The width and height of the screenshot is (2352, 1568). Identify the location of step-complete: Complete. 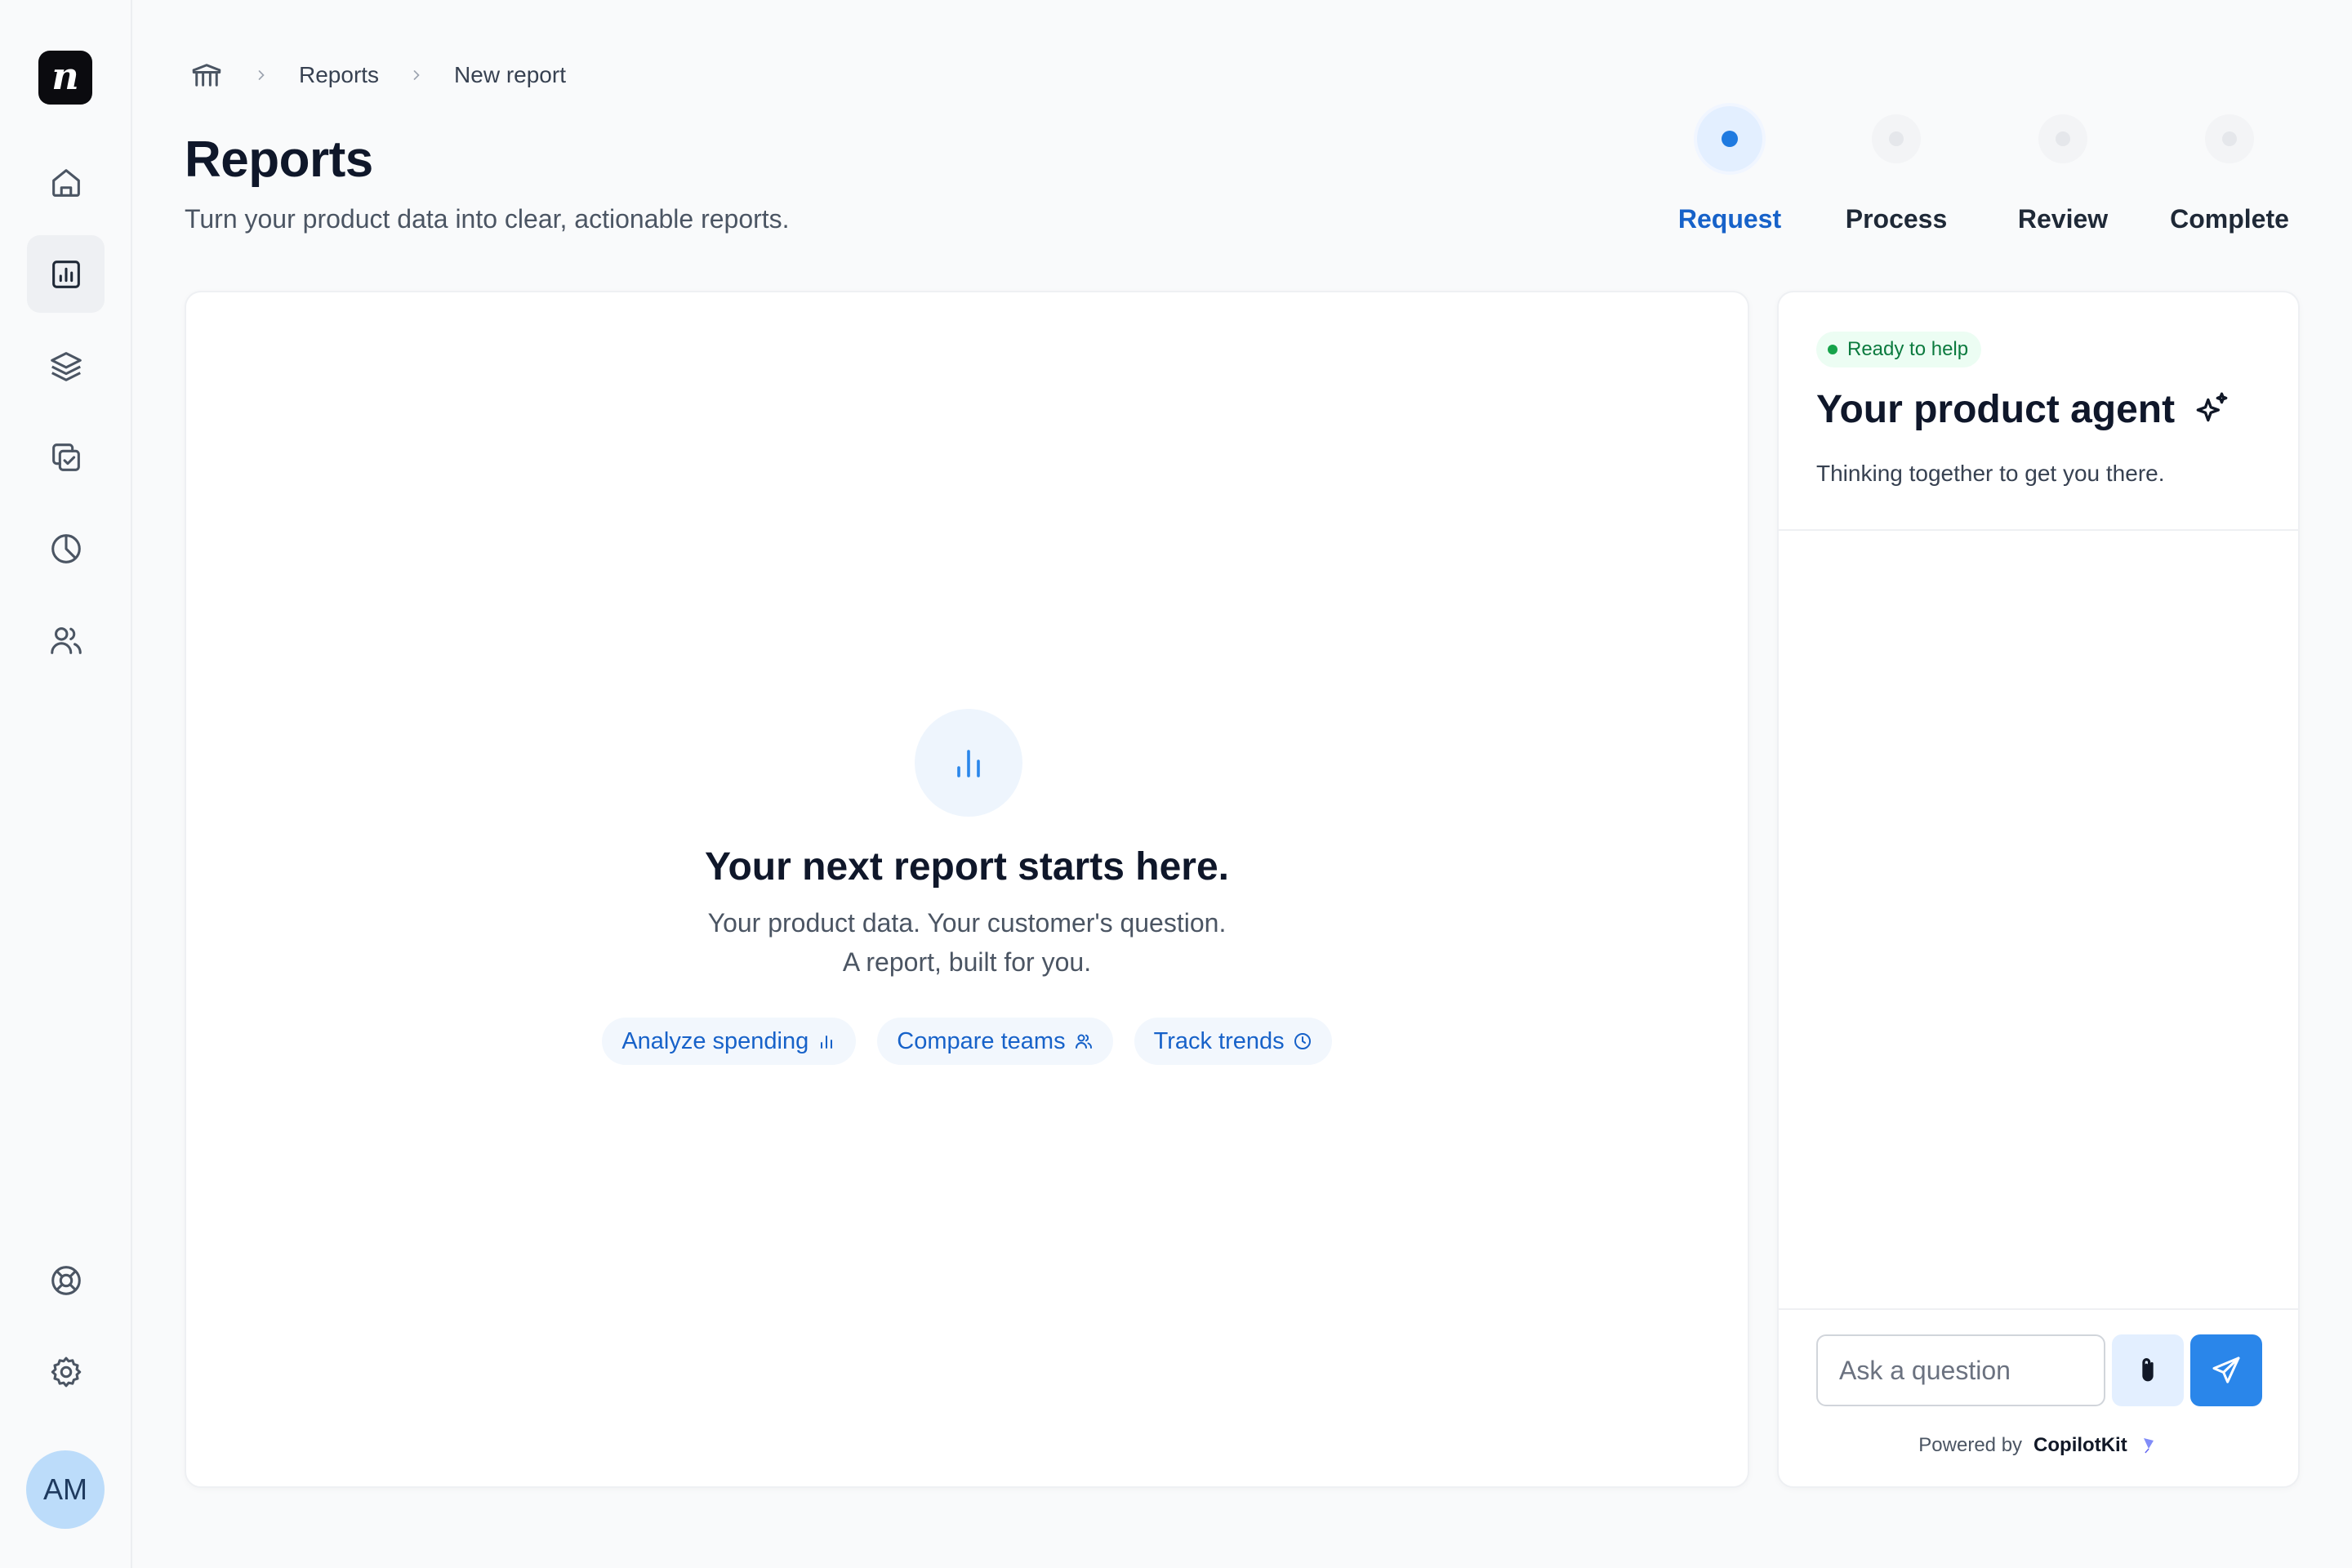
(2229, 170).